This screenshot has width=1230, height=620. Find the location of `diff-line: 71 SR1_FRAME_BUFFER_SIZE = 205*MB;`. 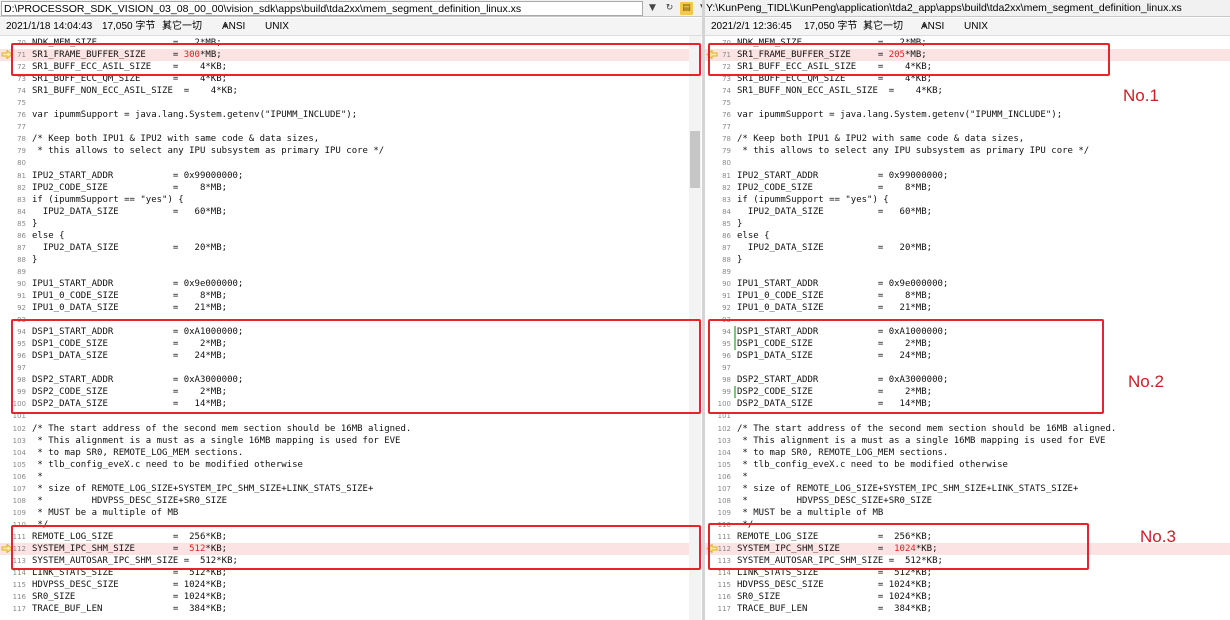

diff-line: 71 SR1_FRAME_BUFFER_SIZE = 205*MB; is located at coordinates (967, 55).